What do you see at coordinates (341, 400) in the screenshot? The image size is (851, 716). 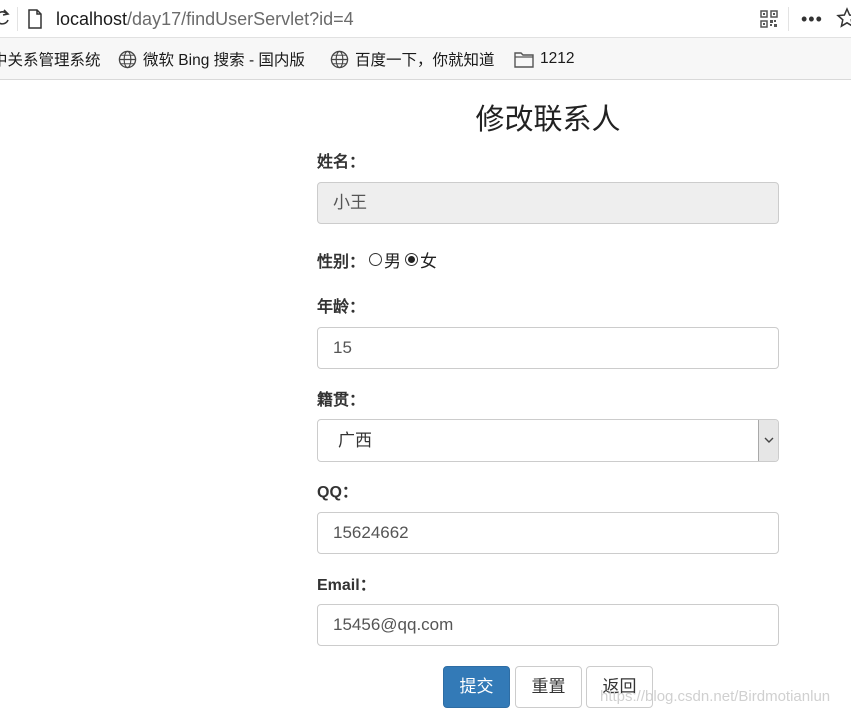 I see `hometown-label: 籍贯：` at bounding box center [341, 400].